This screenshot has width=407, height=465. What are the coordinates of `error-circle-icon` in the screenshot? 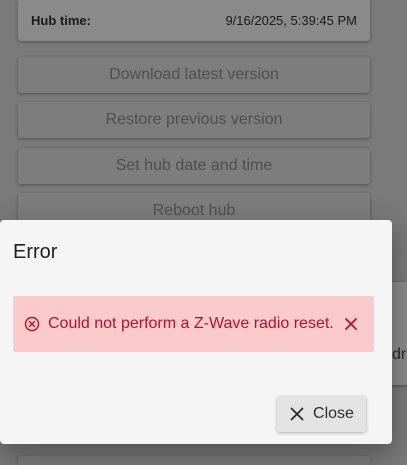 It's located at (32, 324).